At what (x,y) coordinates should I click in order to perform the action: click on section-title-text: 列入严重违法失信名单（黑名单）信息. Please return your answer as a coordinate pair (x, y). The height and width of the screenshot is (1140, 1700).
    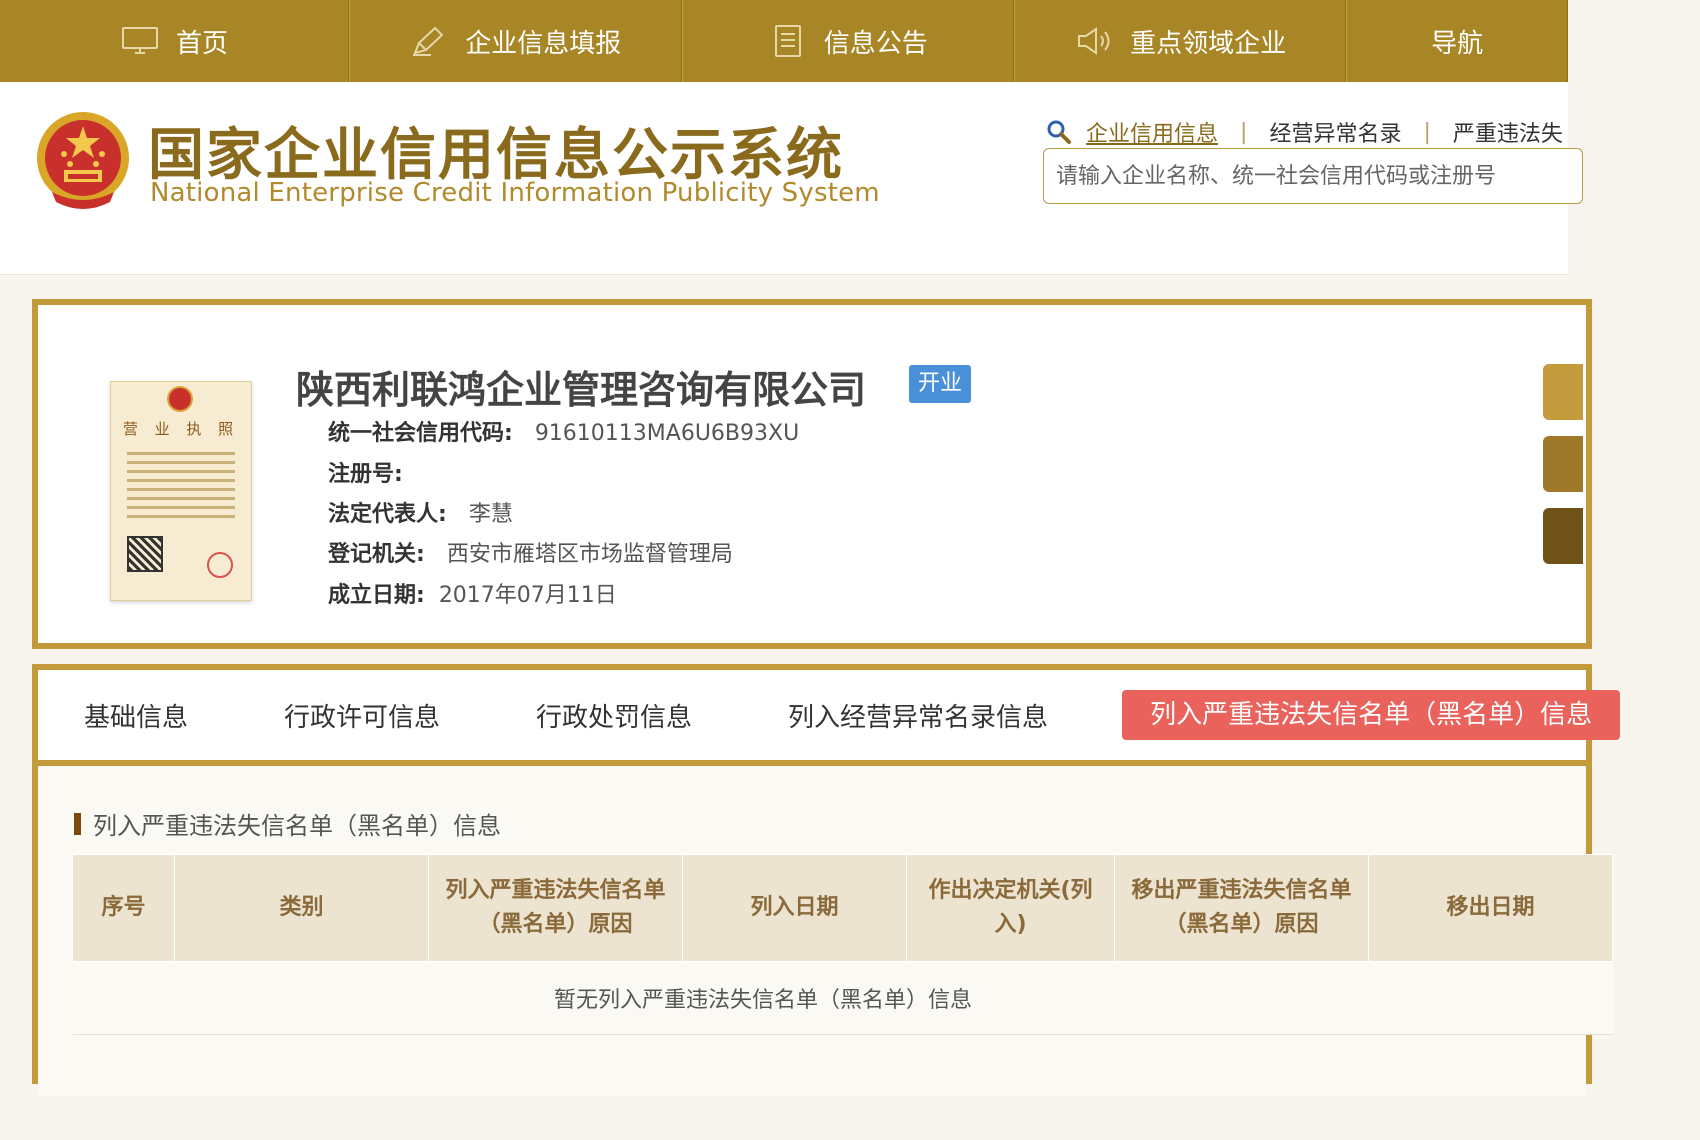
    Looking at the image, I should click on (297, 826).